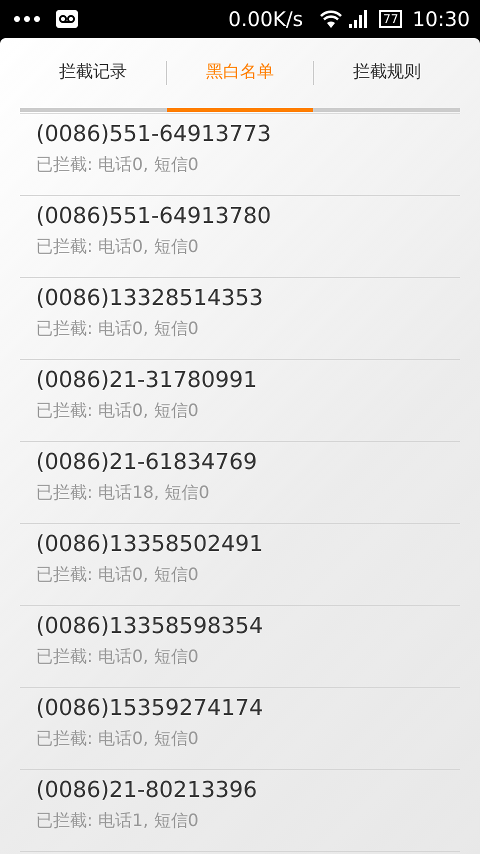  What do you see at coordinates (154, 135) in the screenshot?
I see `phone-number: (0086)551-64913773` at bounding box center [154, 135].